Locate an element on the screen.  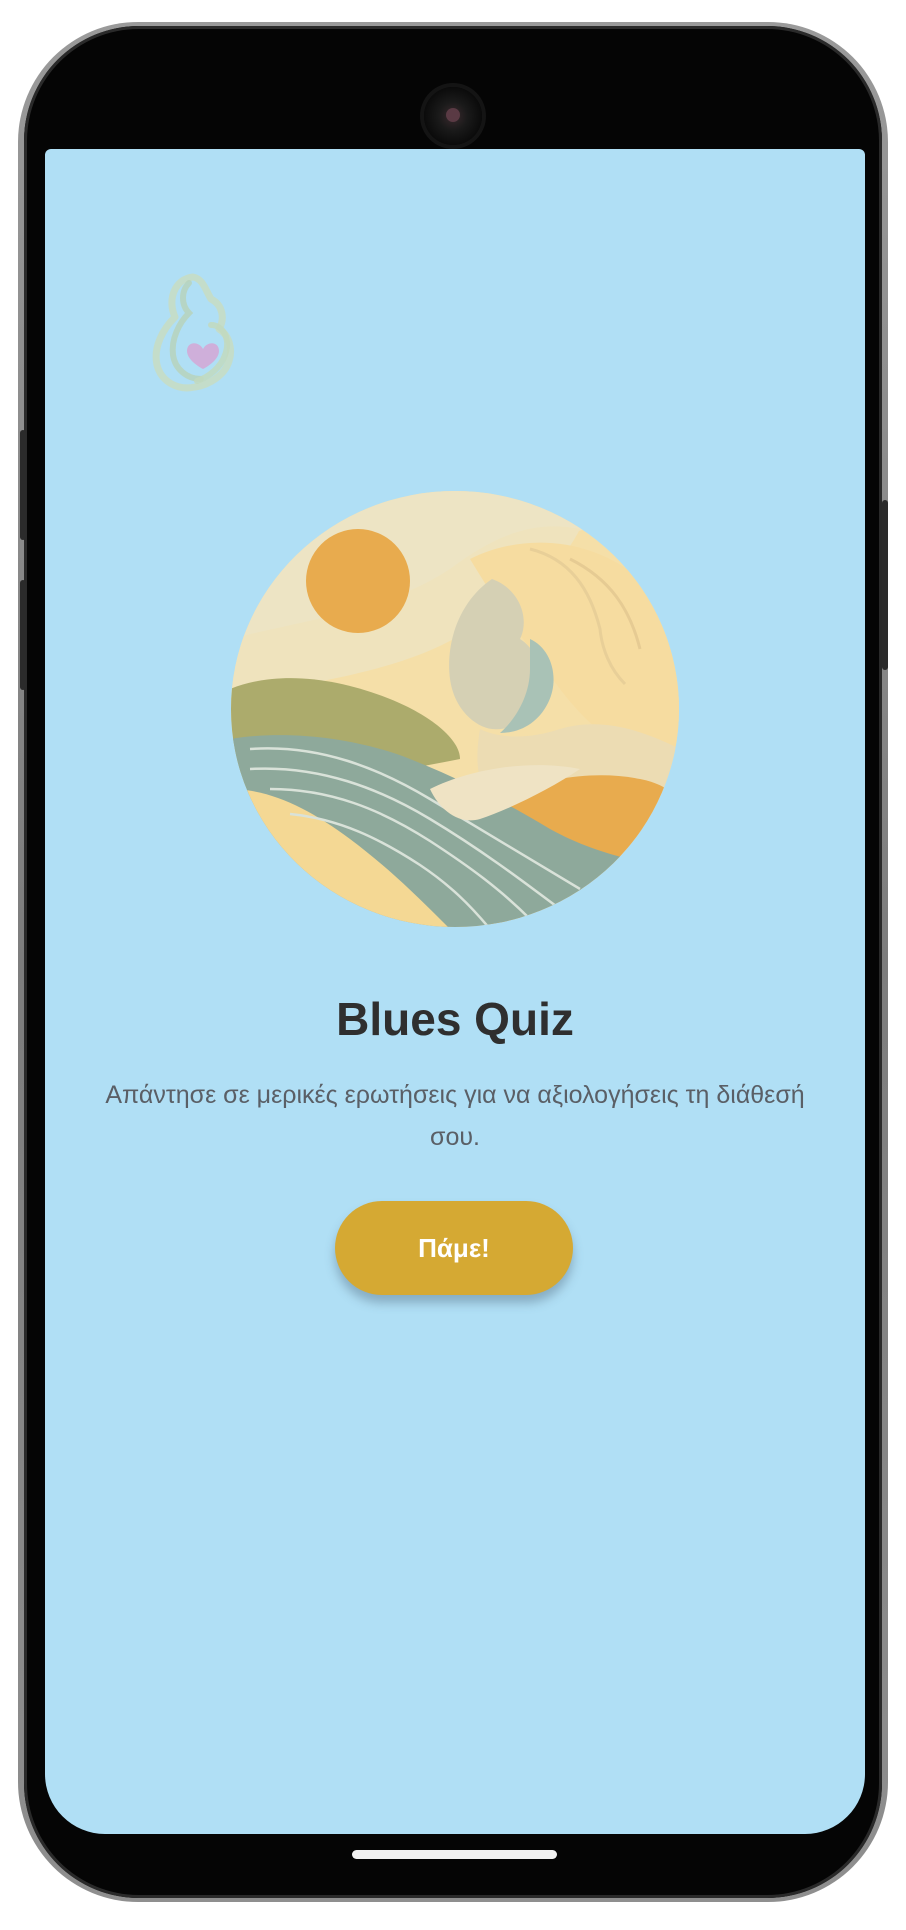
mother-heart-logo-icon is located at coordinates (193, 332).